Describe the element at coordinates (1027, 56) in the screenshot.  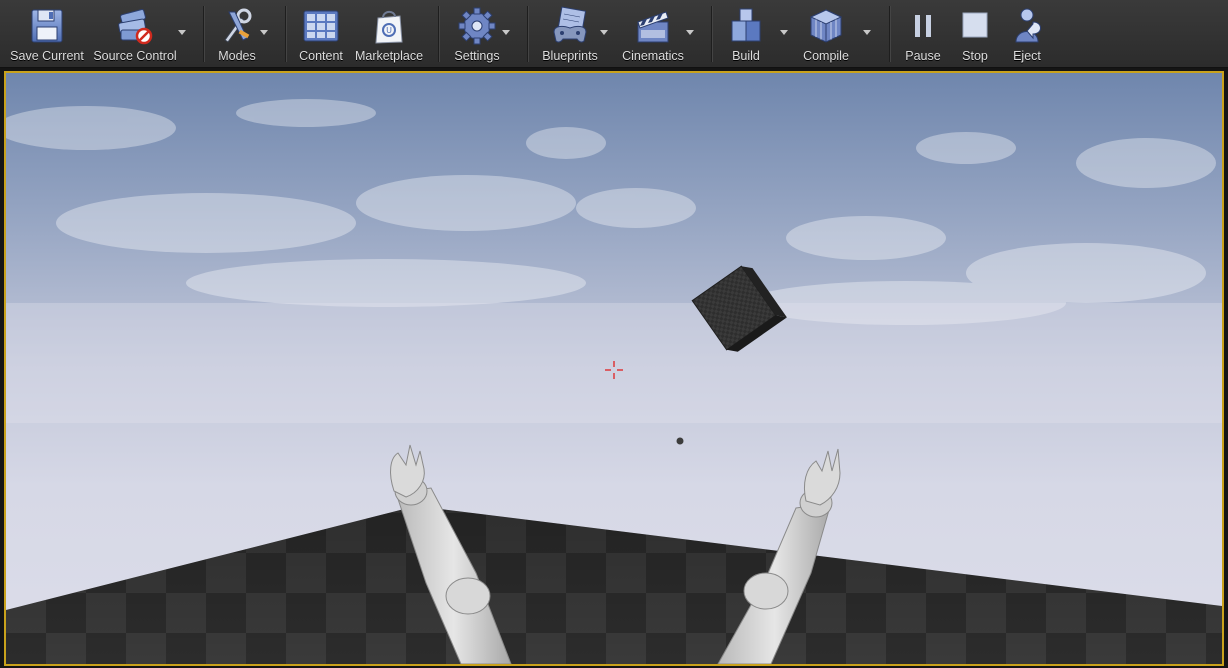
I see `eject-label: Eject` at that location.